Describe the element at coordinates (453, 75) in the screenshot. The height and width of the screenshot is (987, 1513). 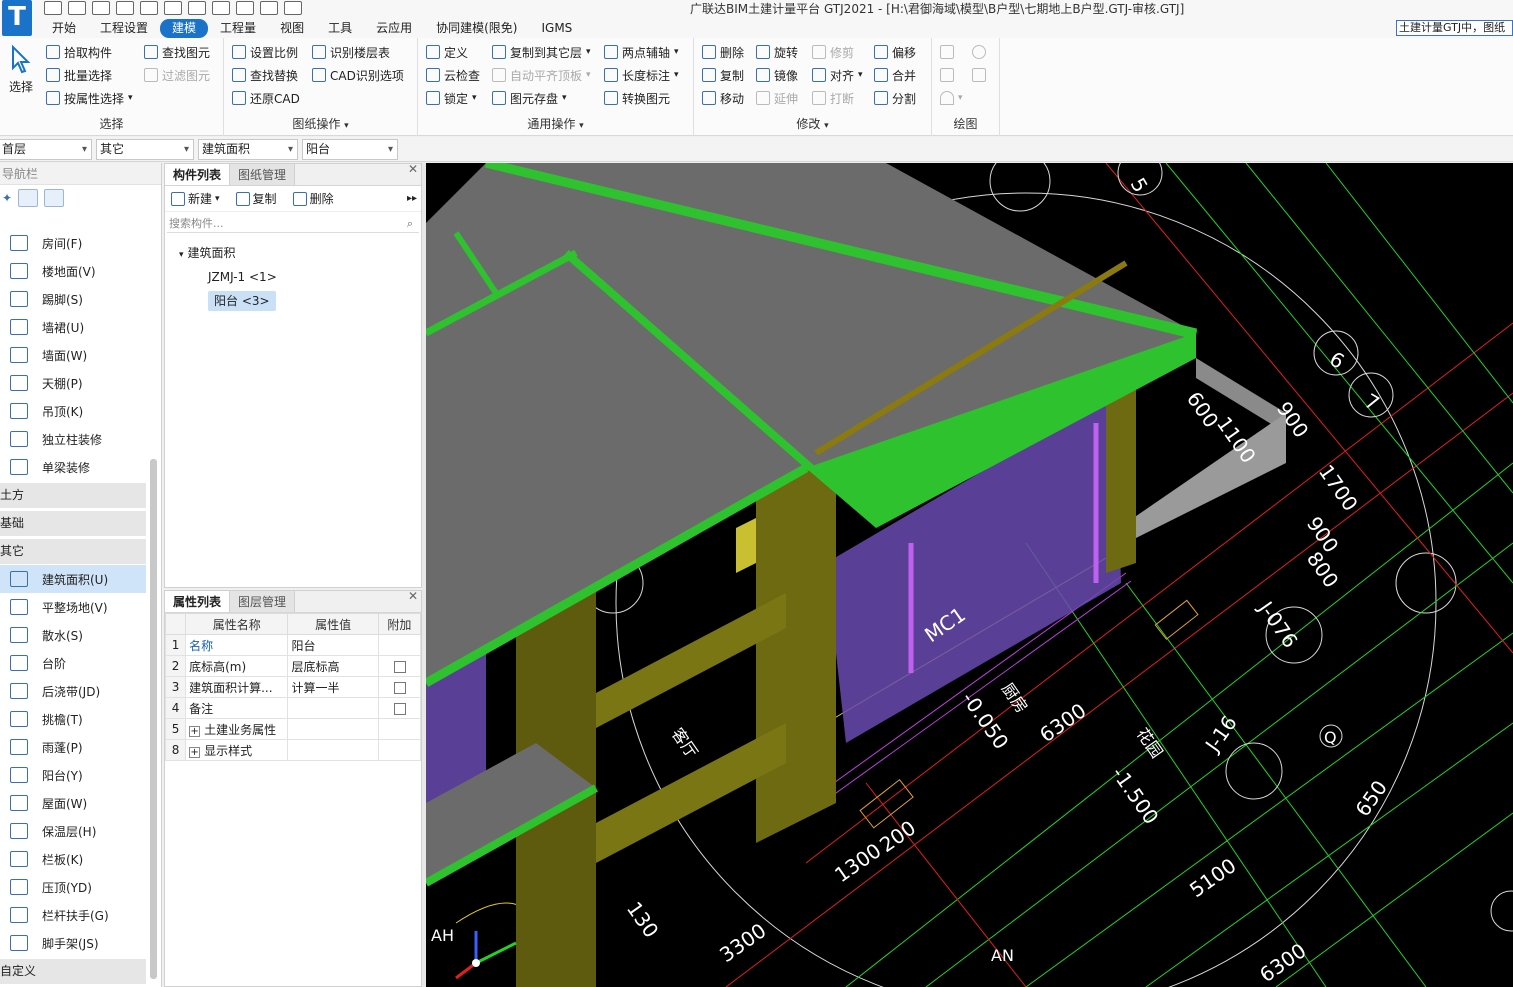
I see `cloud-check-button: 云检查` at that location.